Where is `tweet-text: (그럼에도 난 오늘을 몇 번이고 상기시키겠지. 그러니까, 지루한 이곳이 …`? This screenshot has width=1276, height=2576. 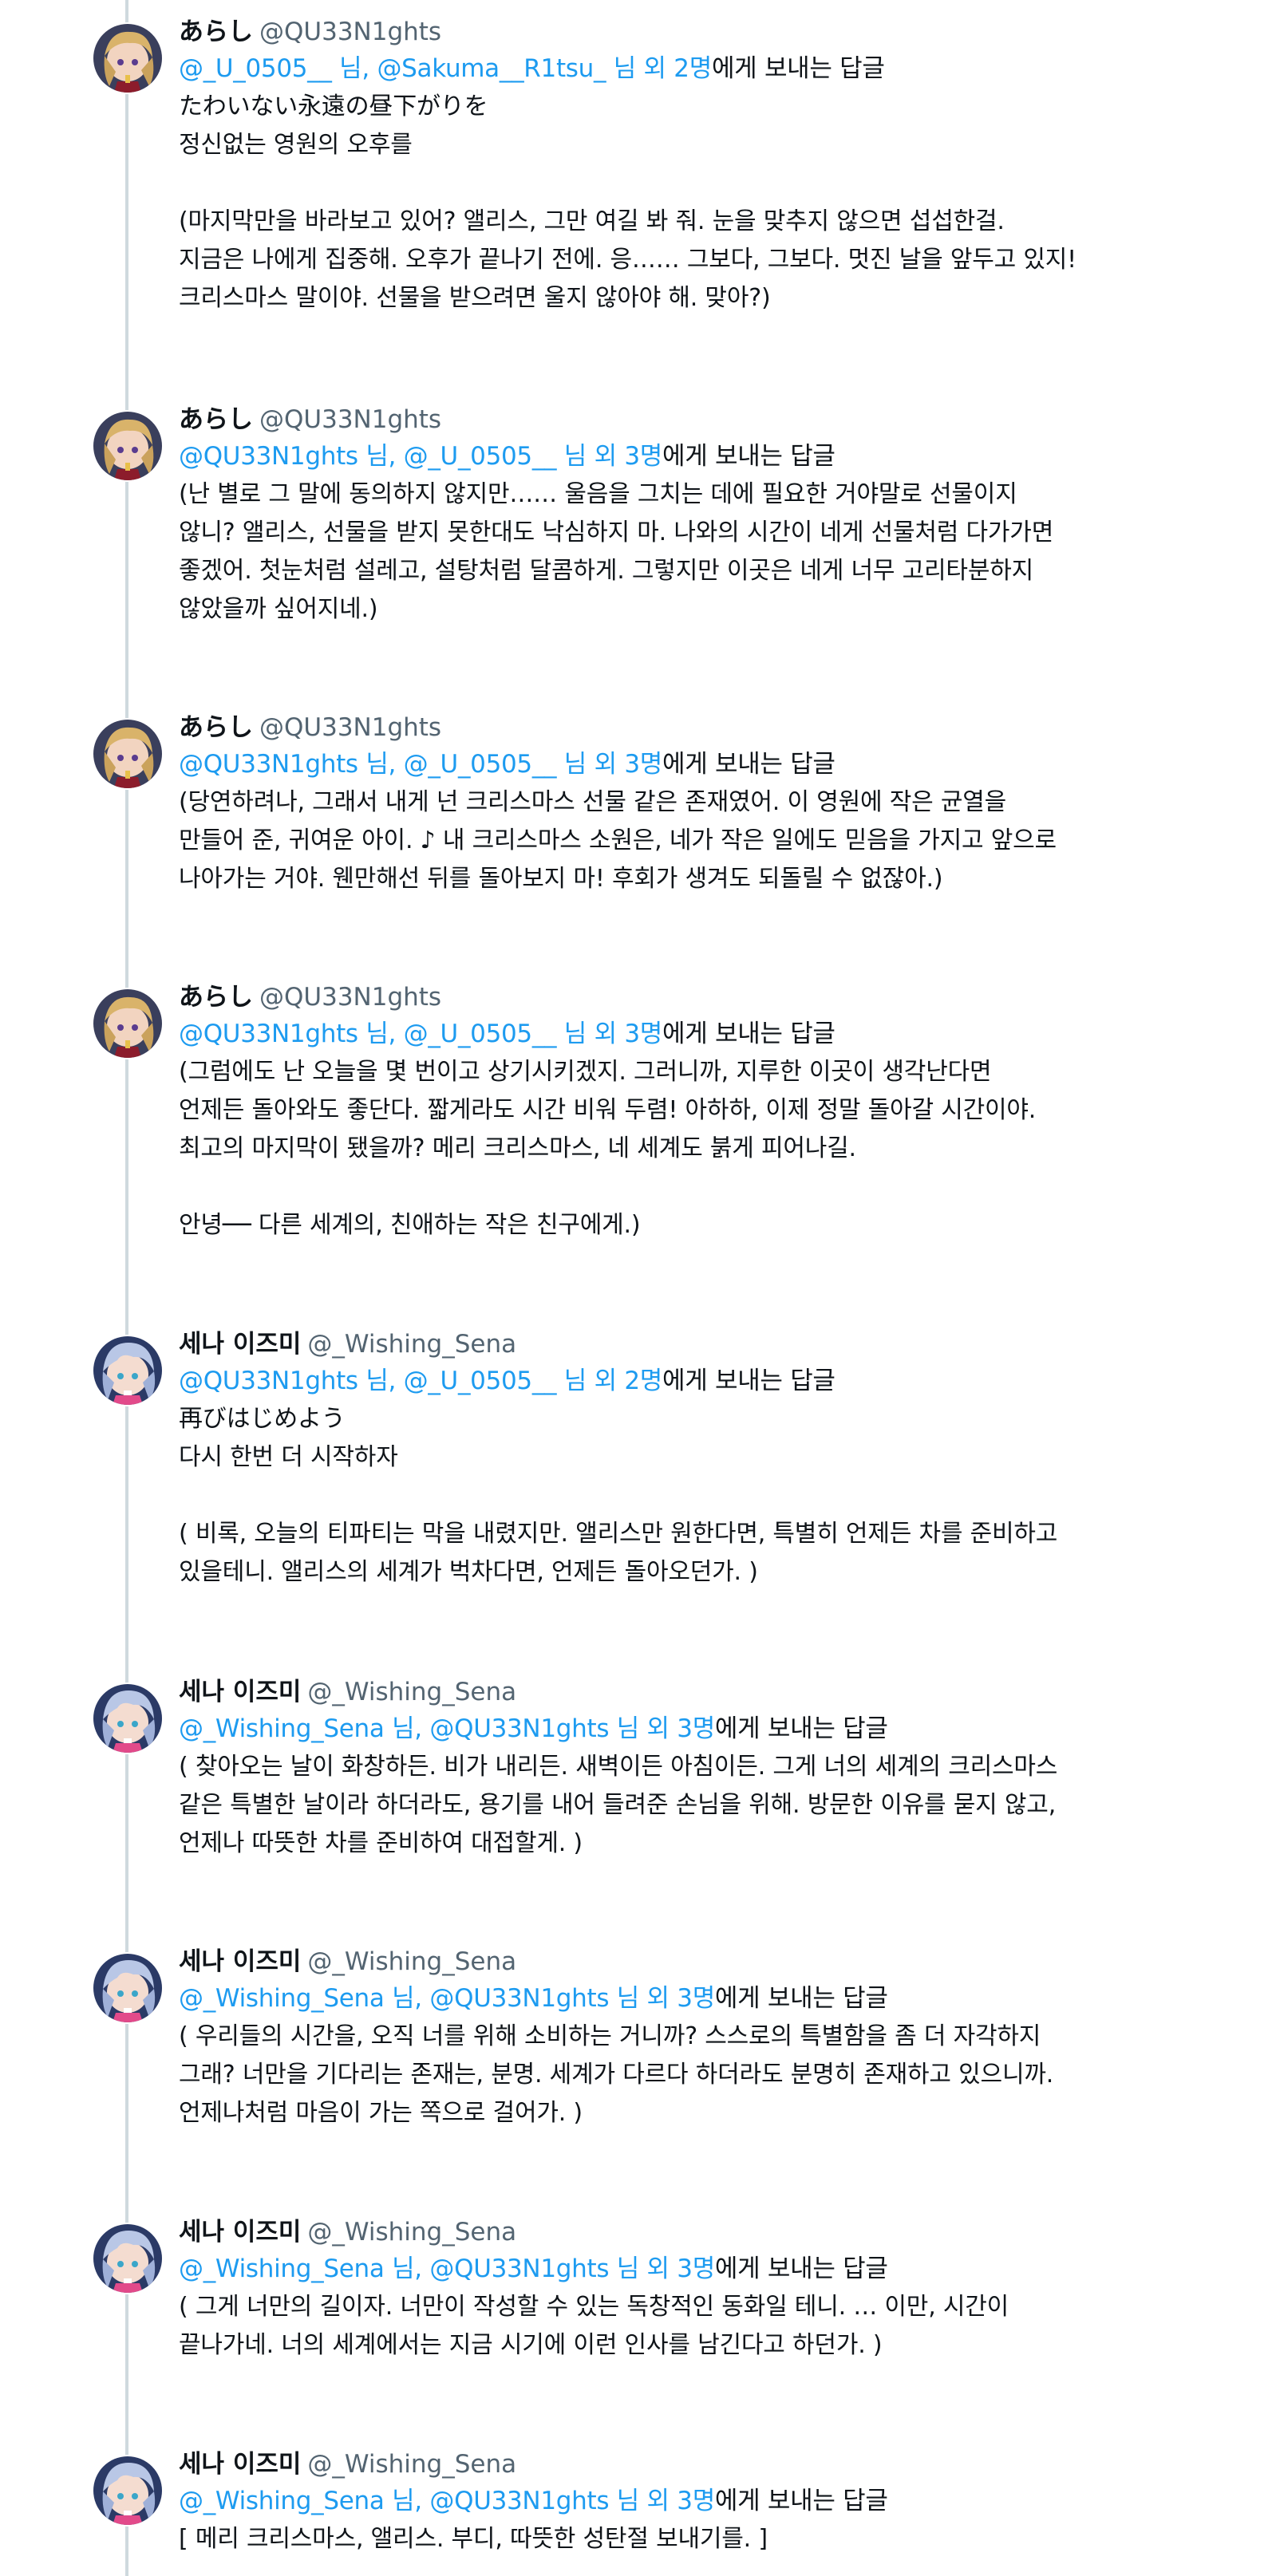 tweet-text: (그럼에도 난 오늘을 몇 번이고 상기시키겠지. 그러니까, 지루한 이곳이 … is located at coordinates (608, 1149).